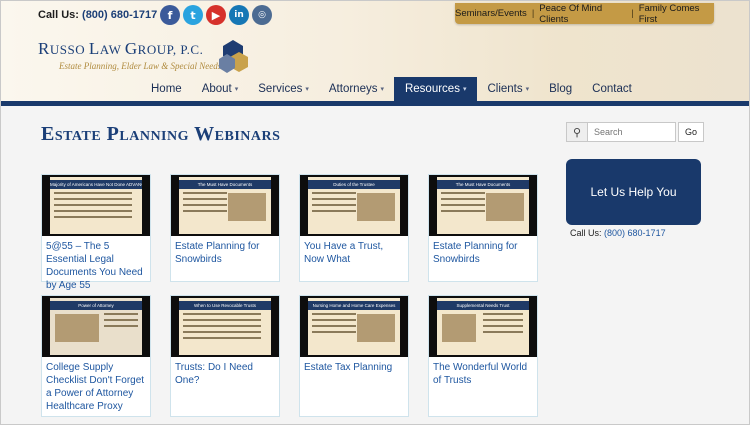  What do you see at coordinates (354, 253) in the screenshot?
I see `webinar-title-link: You Have a Trust, Now What` at bounding box center [354, 253].